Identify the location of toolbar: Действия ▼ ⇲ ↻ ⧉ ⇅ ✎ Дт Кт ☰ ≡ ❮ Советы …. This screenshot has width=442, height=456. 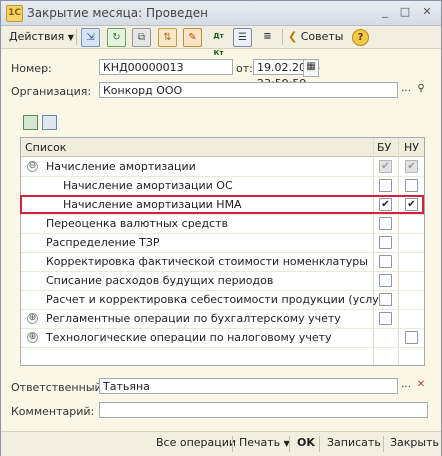
(221, 41).